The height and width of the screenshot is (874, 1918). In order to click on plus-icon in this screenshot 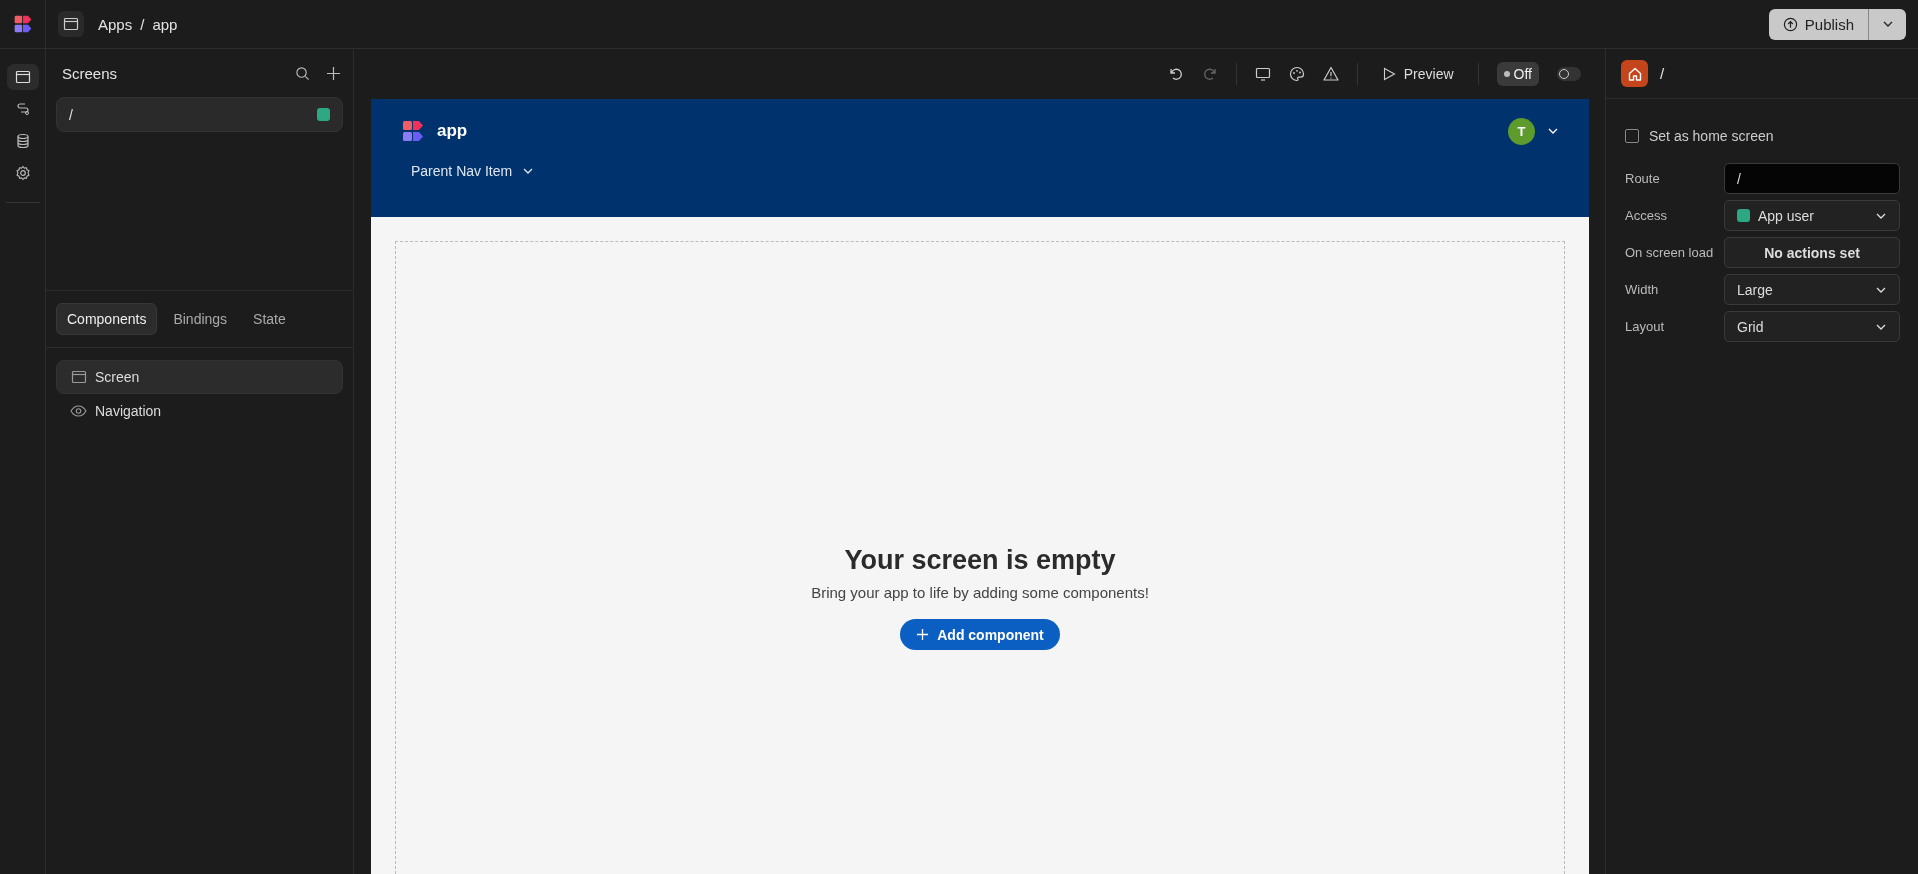, I will do `click(923, 634)`.